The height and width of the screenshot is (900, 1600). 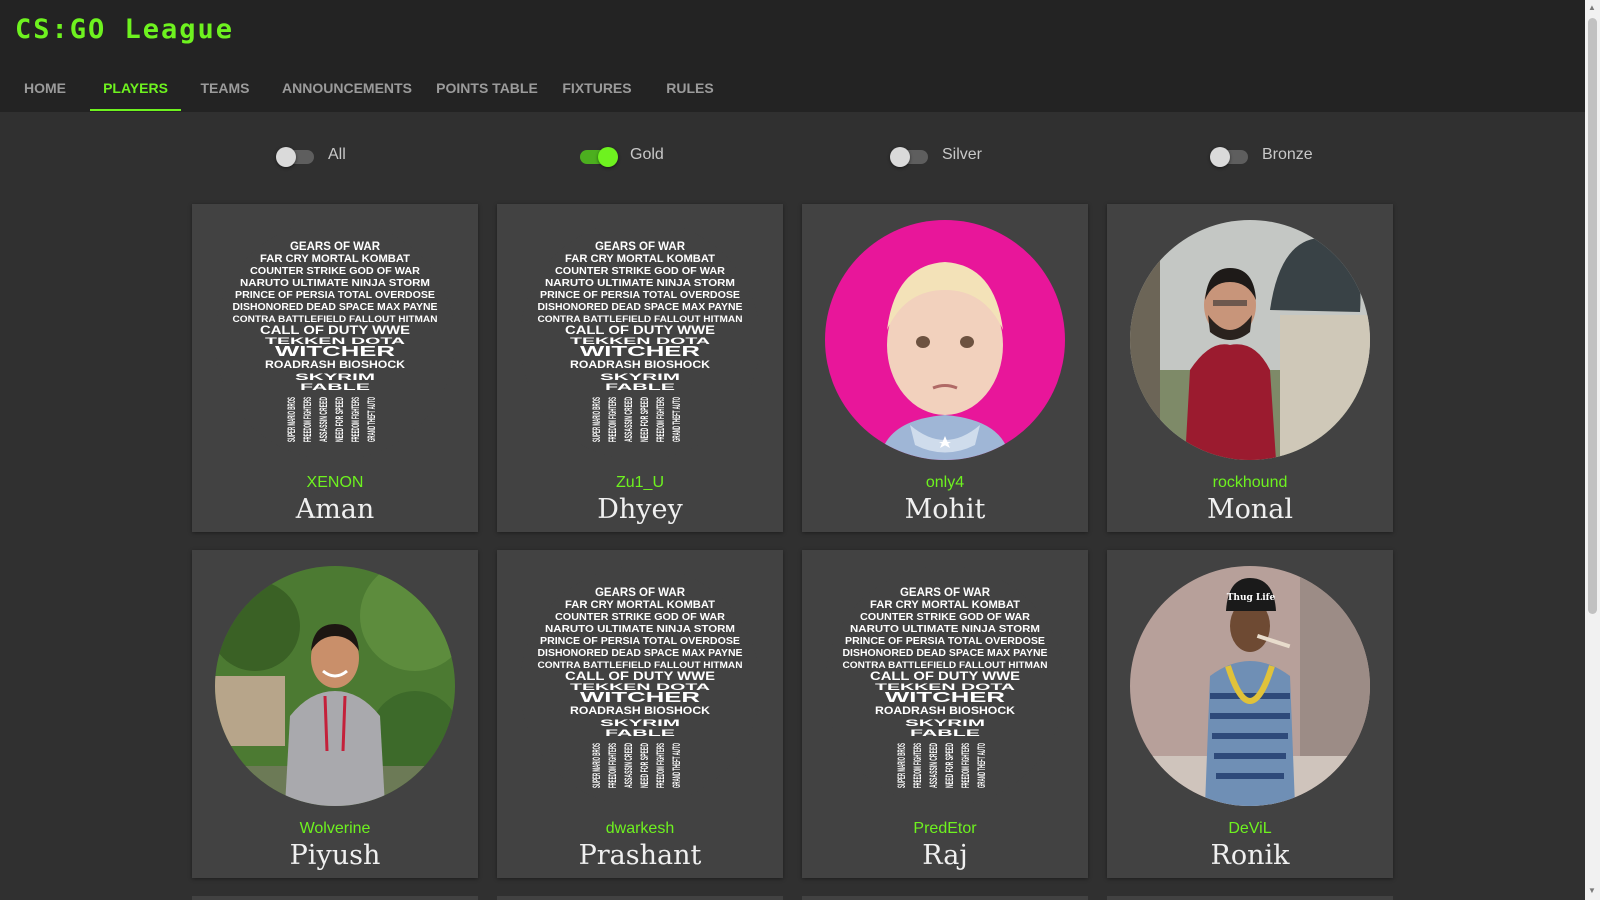 What do you see at coordinates (292, 419) in the screenshot?
I see `skull-word-column: SUPER MARIO BROS` at bounding box center [292, 419].